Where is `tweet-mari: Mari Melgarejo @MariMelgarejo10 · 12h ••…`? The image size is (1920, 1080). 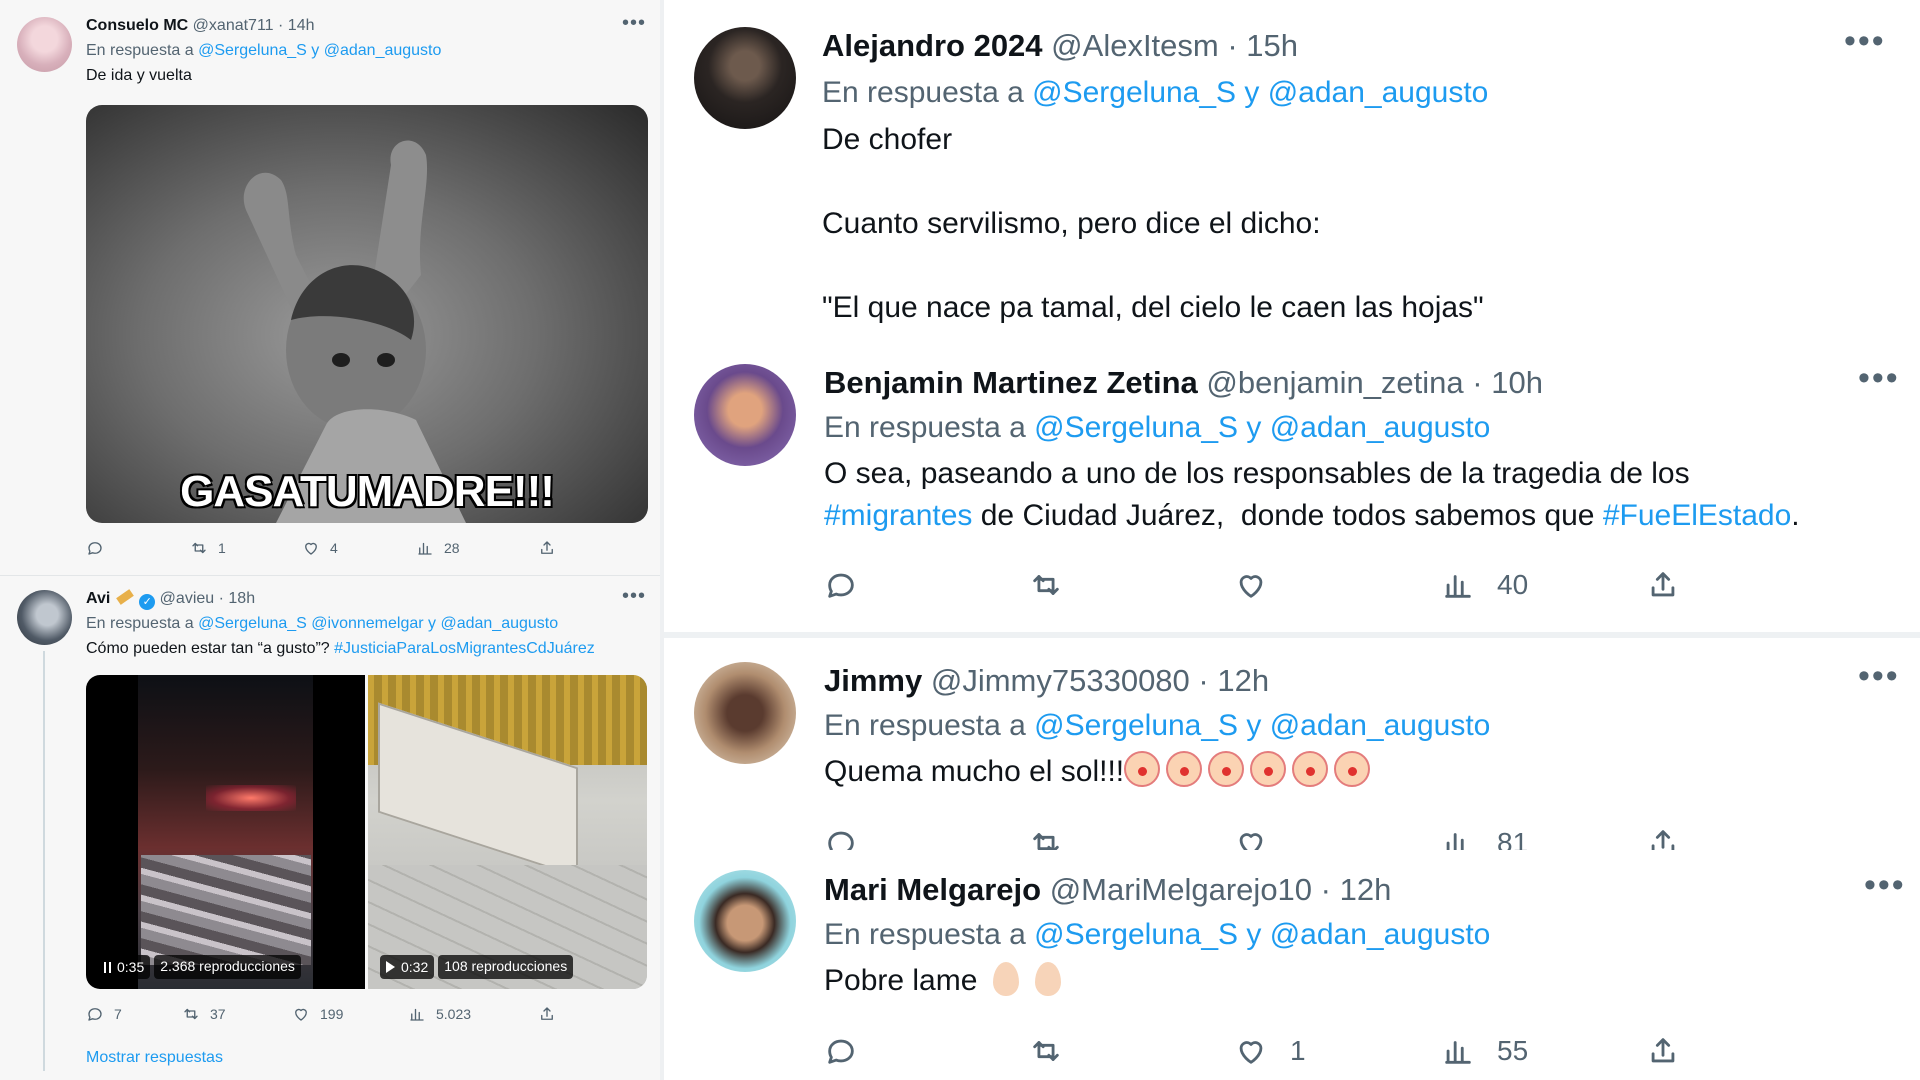
tweet-mari: Mari Melgarejo @MariMelgarejo10 · 12h ••… is located at coordinates (1292, 965).